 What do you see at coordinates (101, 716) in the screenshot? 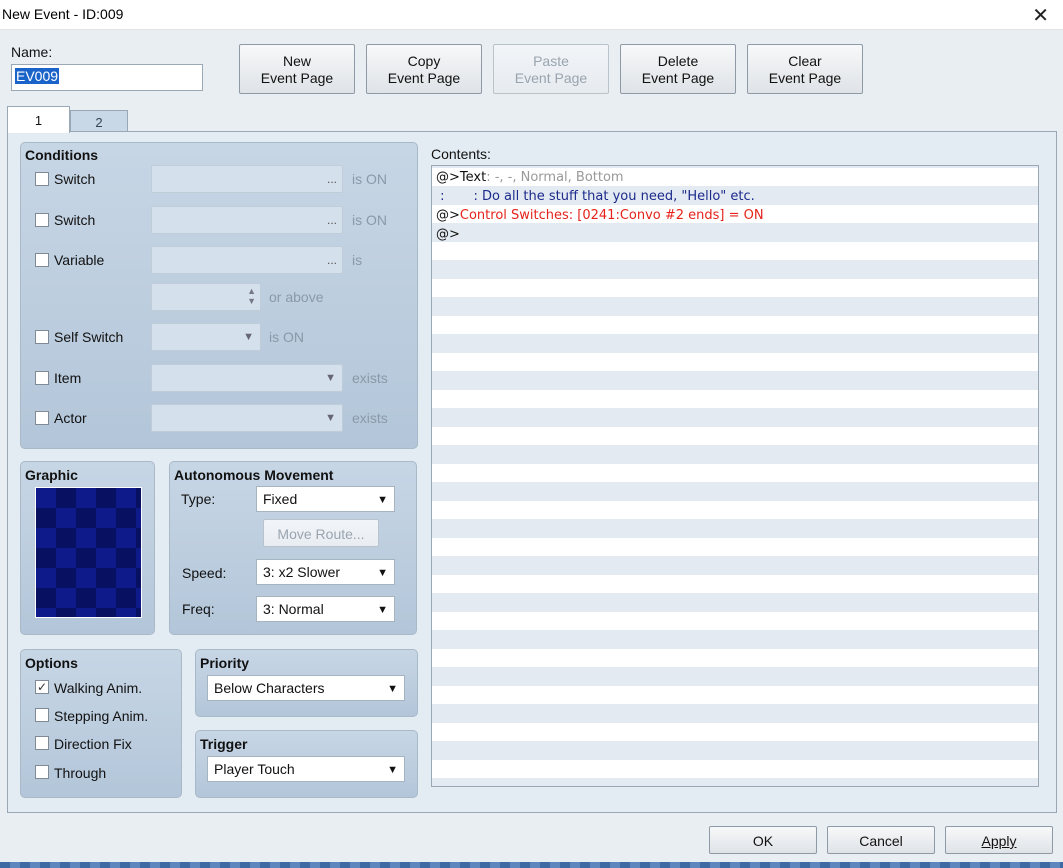
I see `stepping-anim-label: Stepping Anim.` at bounding box center [101, 716].